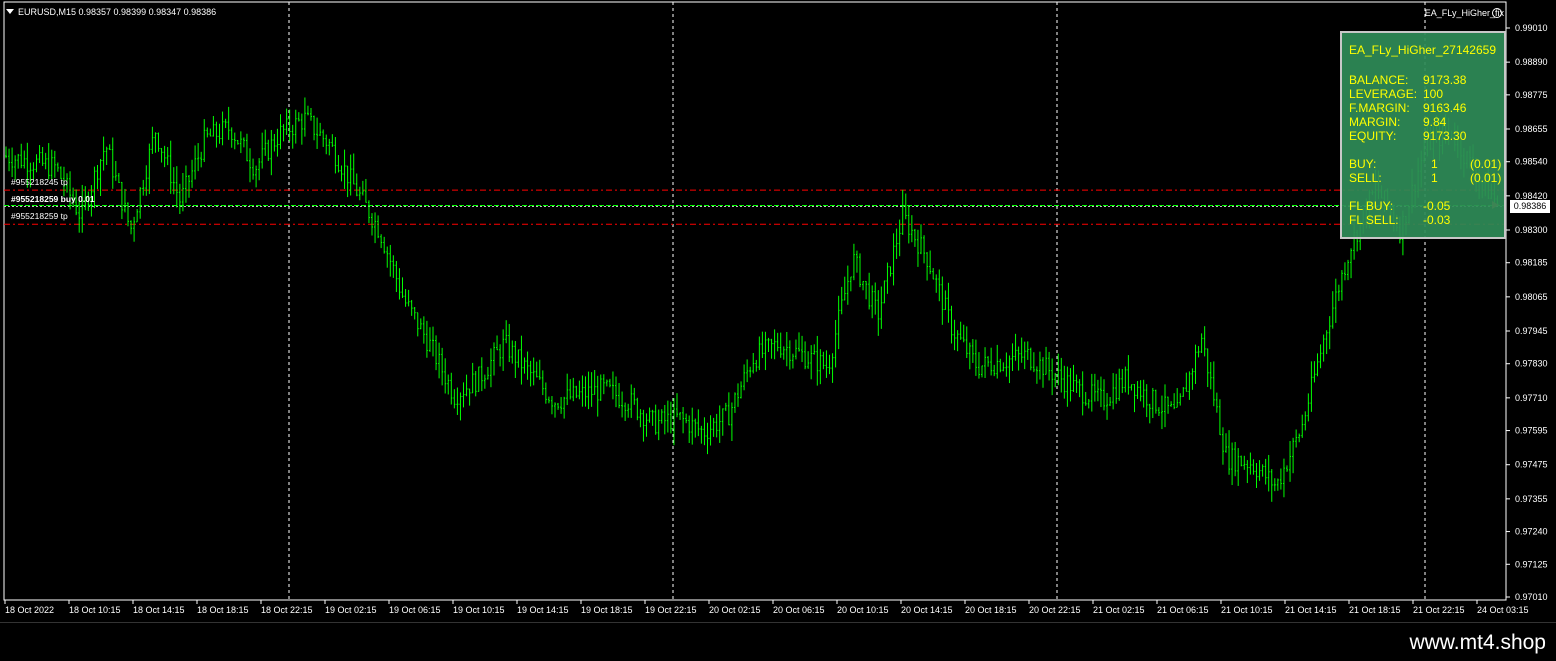 The height and width of the screenshot is (661, 1556). Describe the element at coordinates (10, 11) in the screenshot. I see `dropdown-triangle-icon` at that location.